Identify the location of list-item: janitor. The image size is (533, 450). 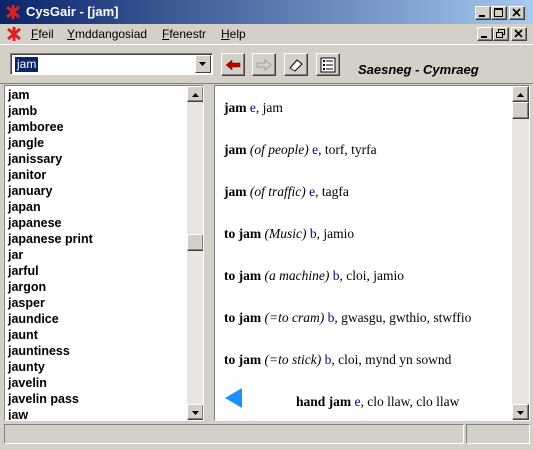
(98, 175).